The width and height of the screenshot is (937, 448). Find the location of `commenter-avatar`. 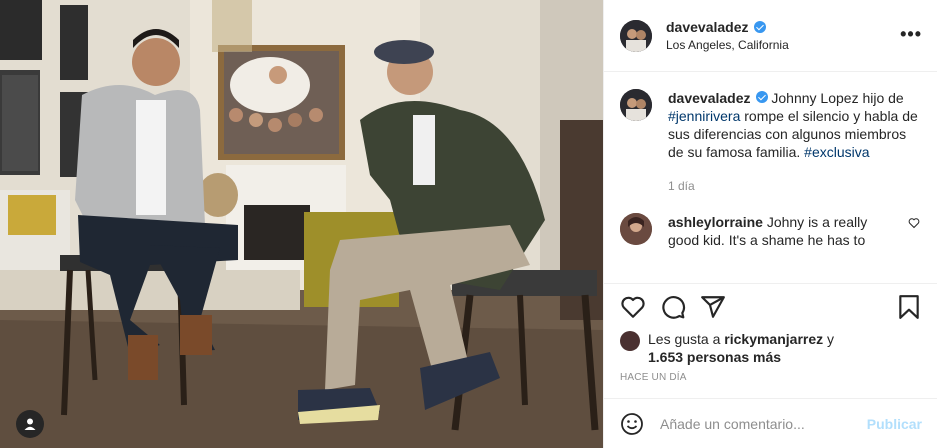

commenter-avatar is located at coordinates (636, 229).